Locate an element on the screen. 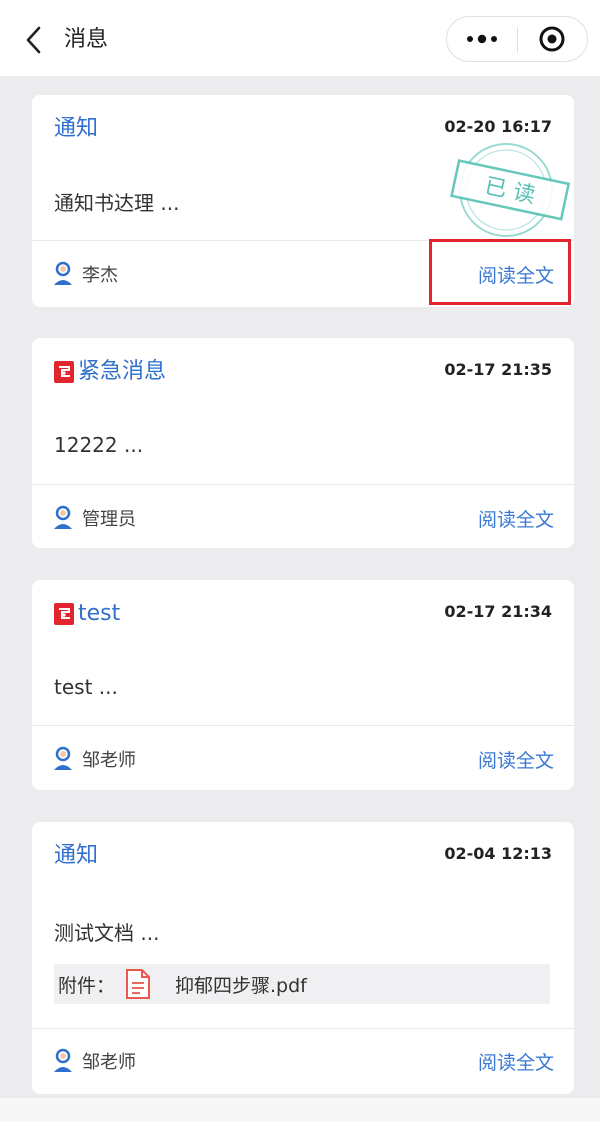 The width and height of the screenshot is (600, 1122). pdf-file-icon is located at coordinates (138, 984).